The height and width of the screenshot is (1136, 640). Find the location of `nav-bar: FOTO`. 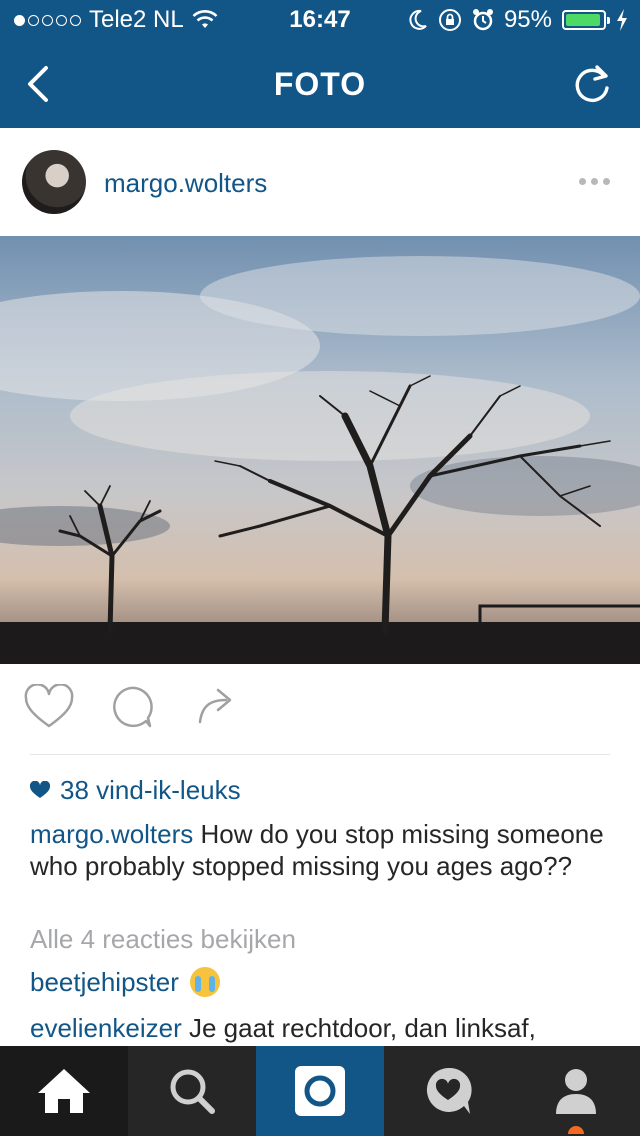

nav-bar: FOTO is located at coordinates (320, 84).